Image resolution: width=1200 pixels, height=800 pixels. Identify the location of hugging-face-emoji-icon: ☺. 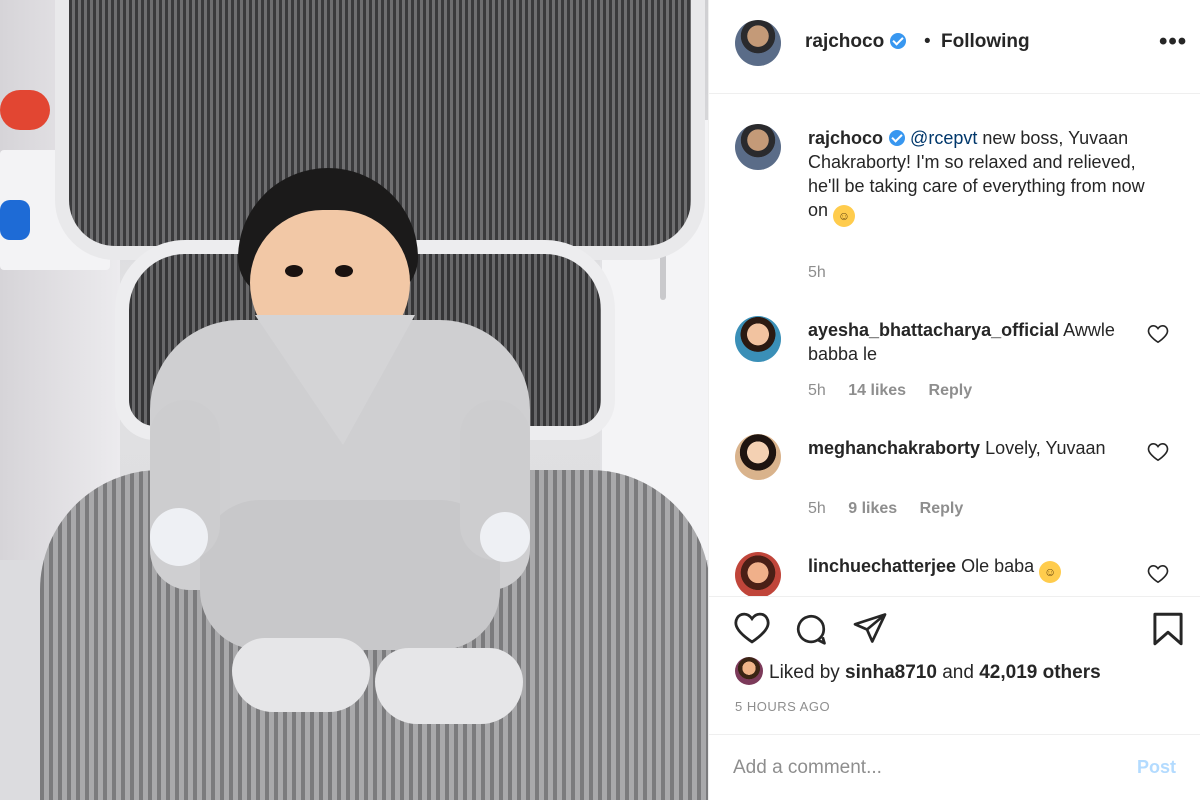
(1050, 572).